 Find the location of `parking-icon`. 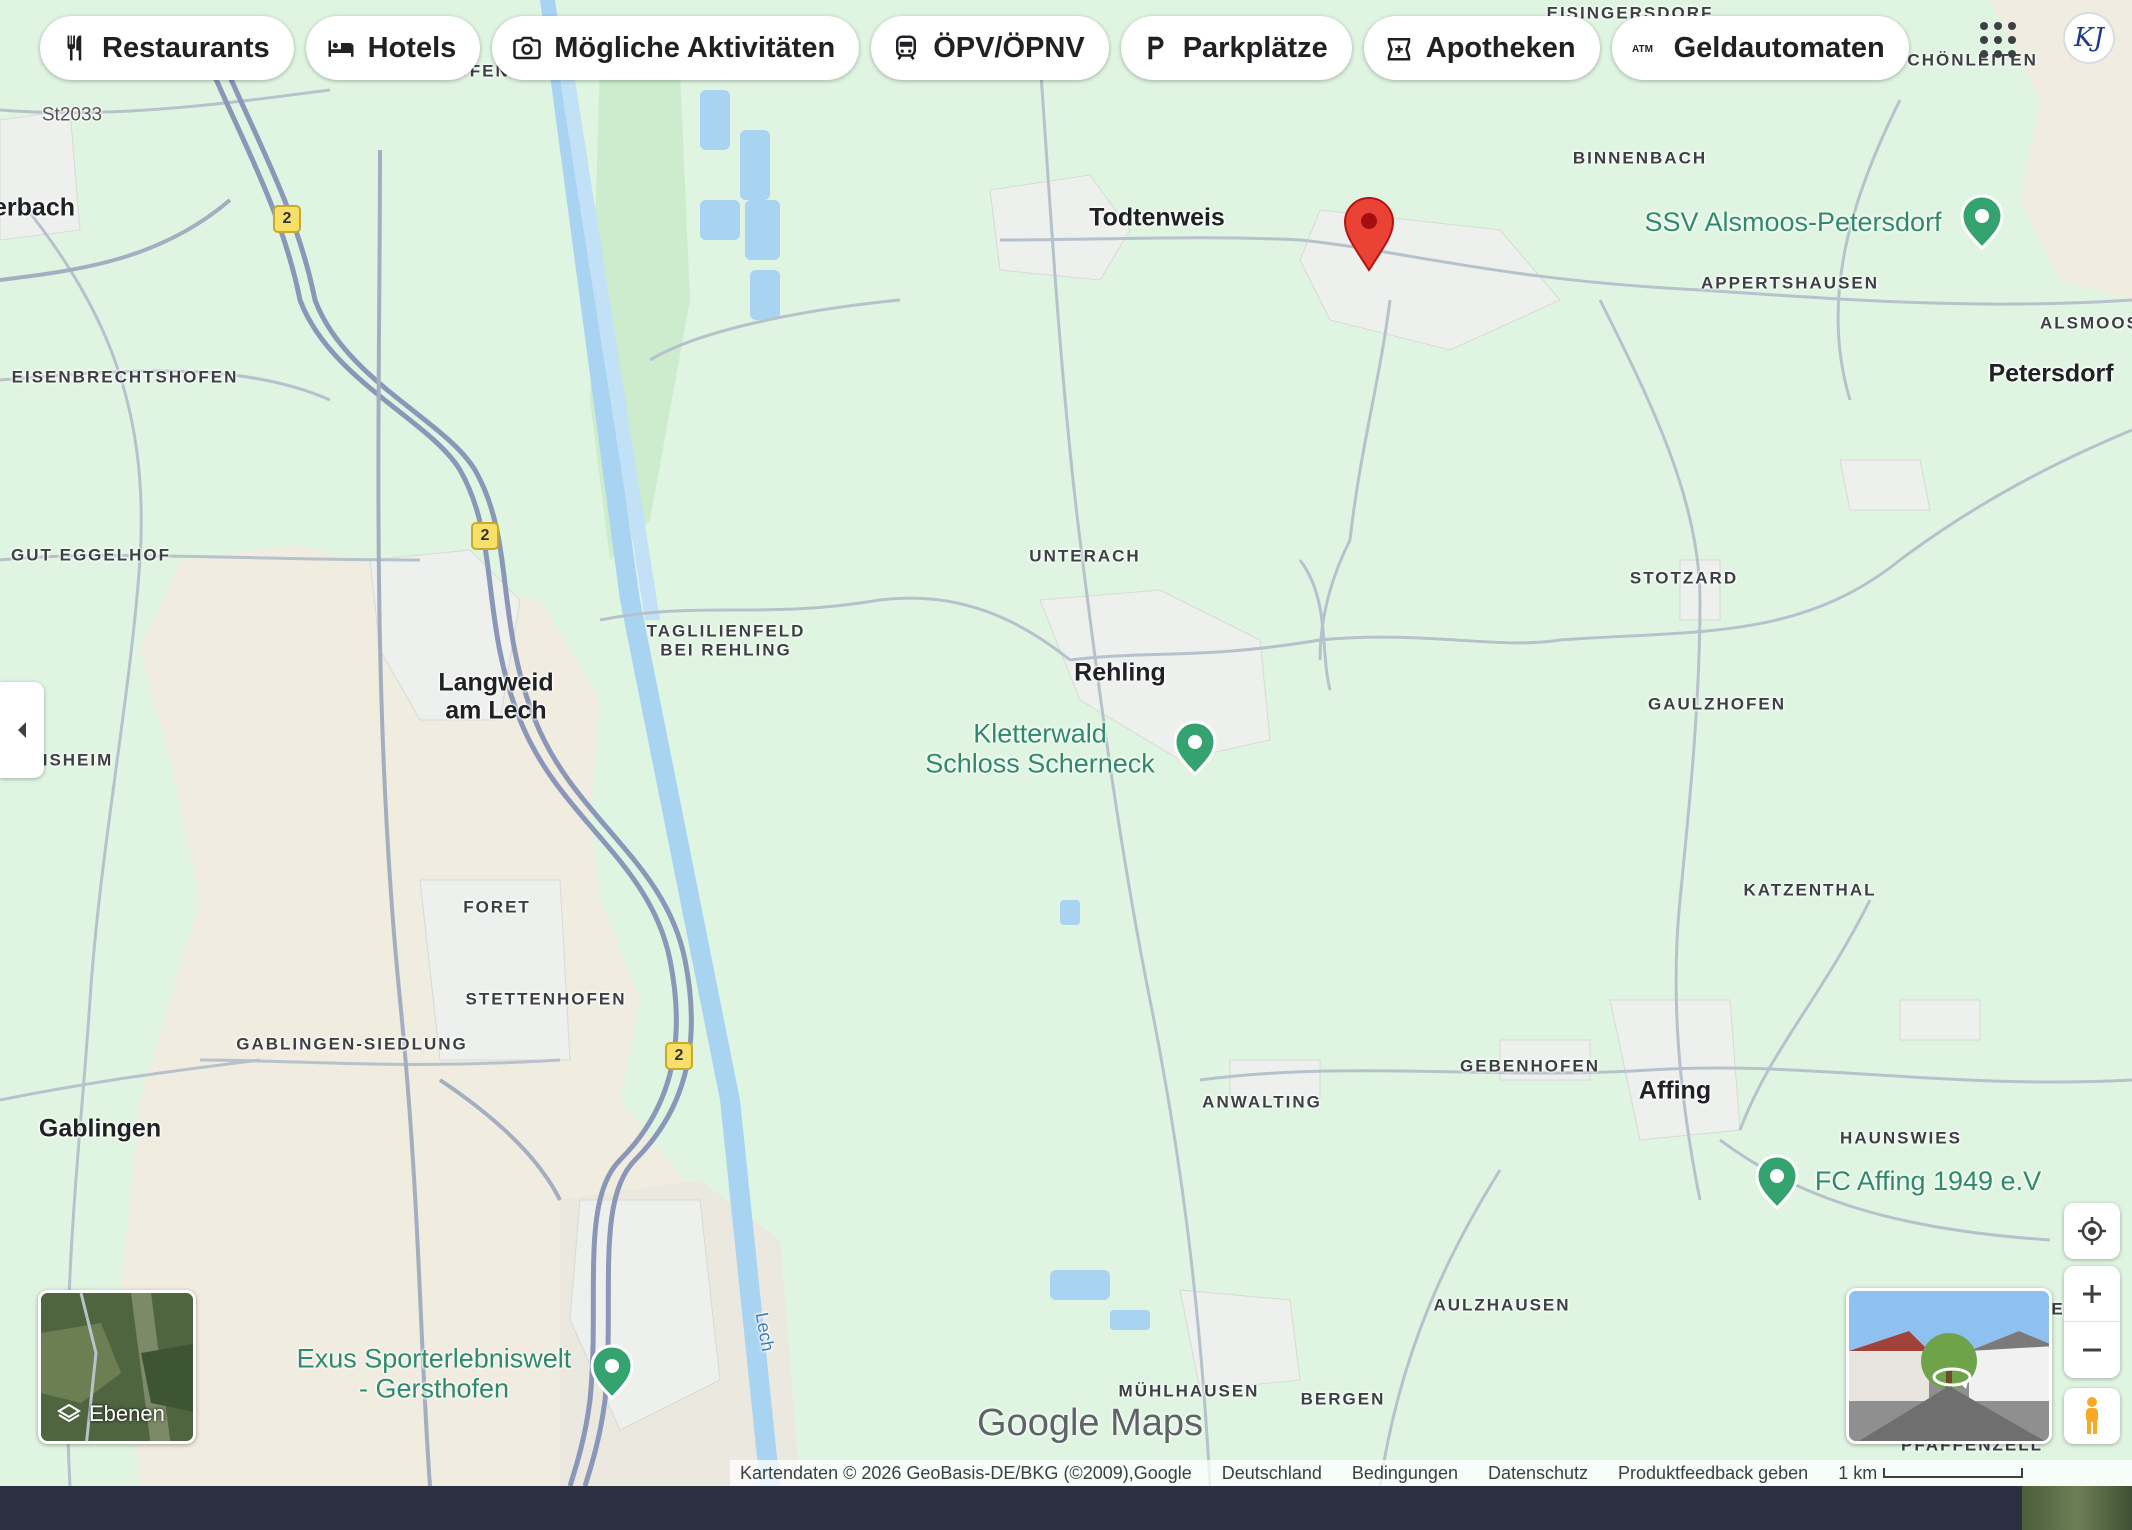

parking-icon is located at coordinates (1156, 48).